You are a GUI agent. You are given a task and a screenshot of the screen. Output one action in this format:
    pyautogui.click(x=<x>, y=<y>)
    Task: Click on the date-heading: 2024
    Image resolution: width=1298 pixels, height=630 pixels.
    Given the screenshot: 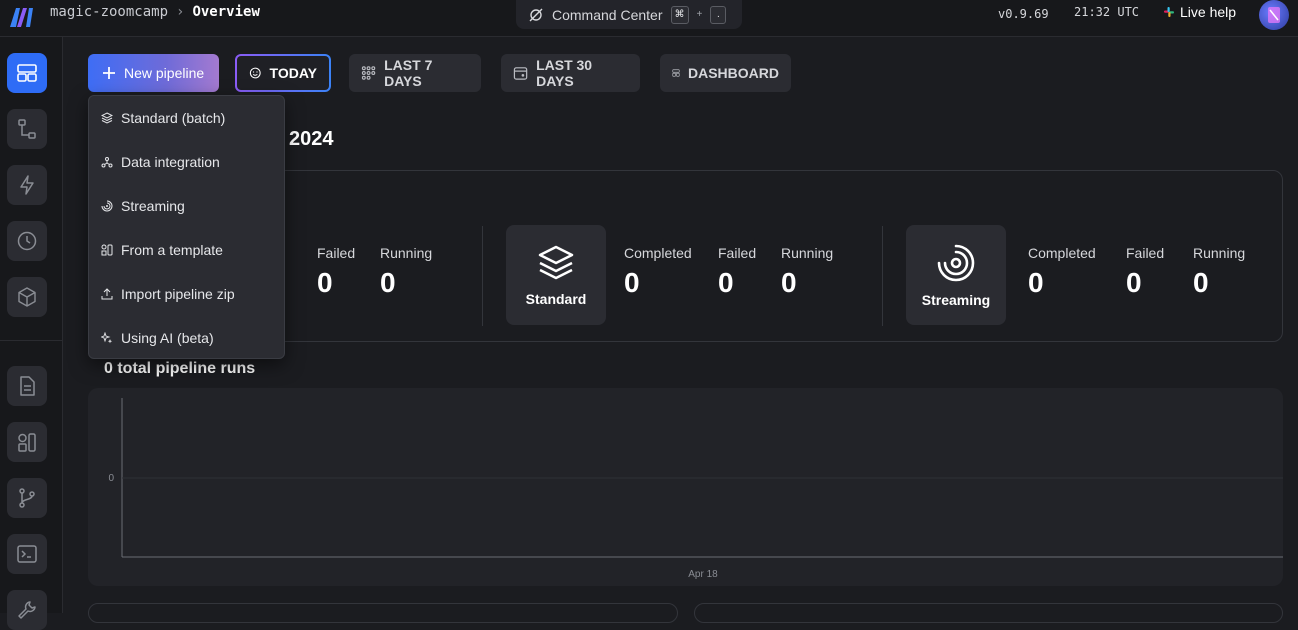 What is the action you would take?
    pyautogui.click(x=311, y=139)
    